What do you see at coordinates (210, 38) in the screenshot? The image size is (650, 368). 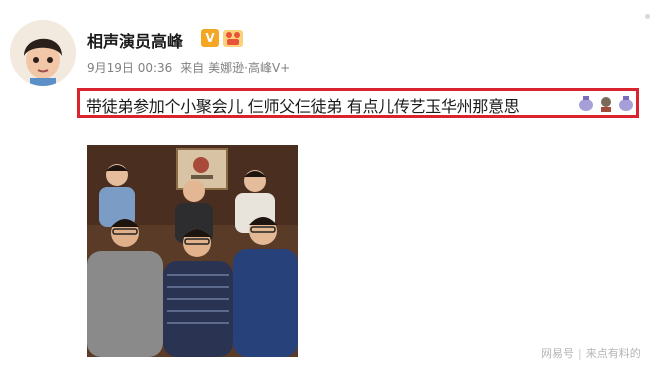 I see `verified-badge-icon: V` at bounding box center [210, 38].